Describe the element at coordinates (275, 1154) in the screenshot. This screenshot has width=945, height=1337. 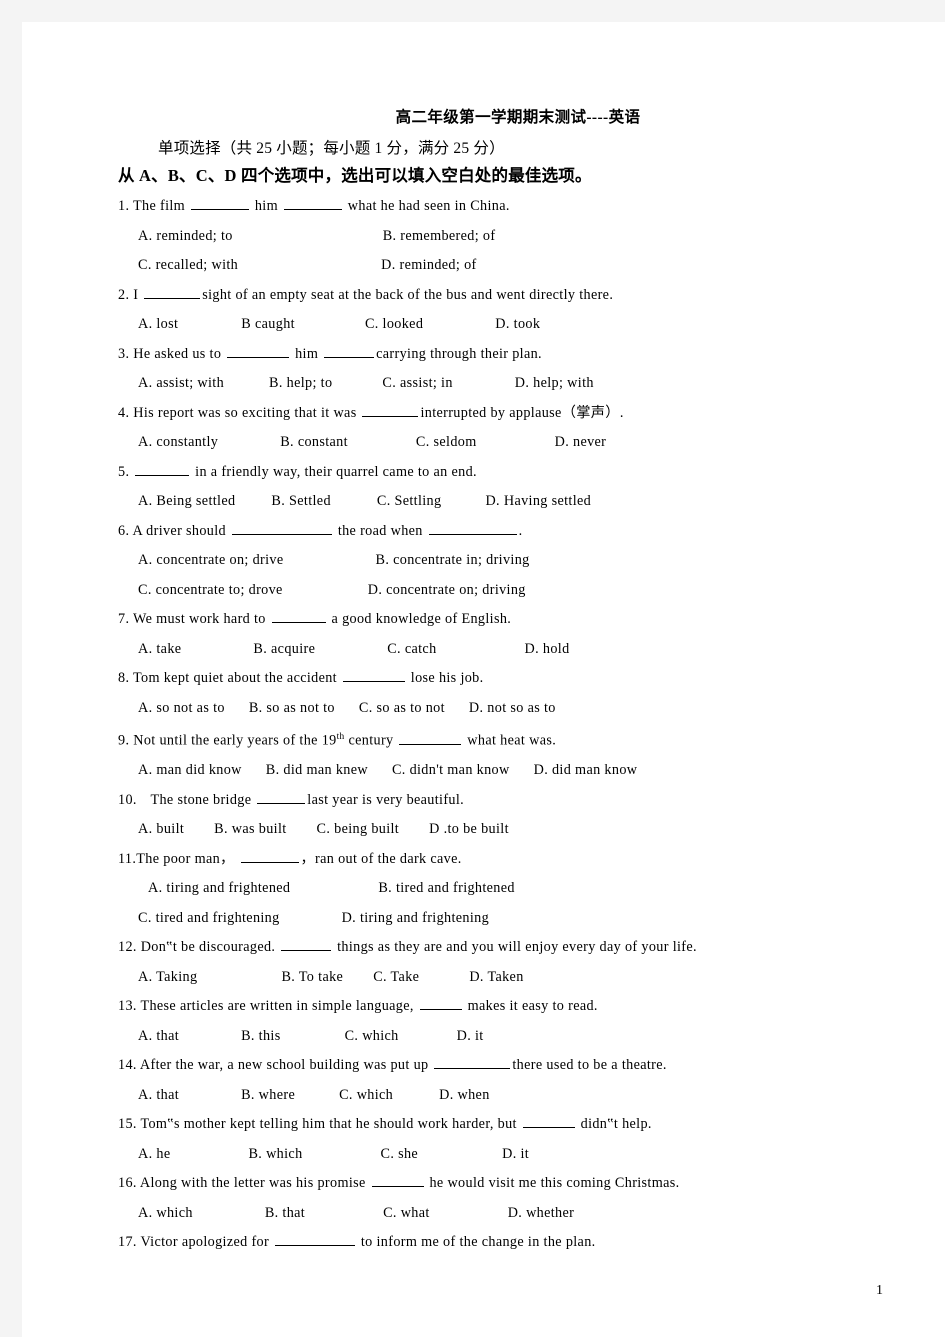
I see `option-b: B. which` at that location.